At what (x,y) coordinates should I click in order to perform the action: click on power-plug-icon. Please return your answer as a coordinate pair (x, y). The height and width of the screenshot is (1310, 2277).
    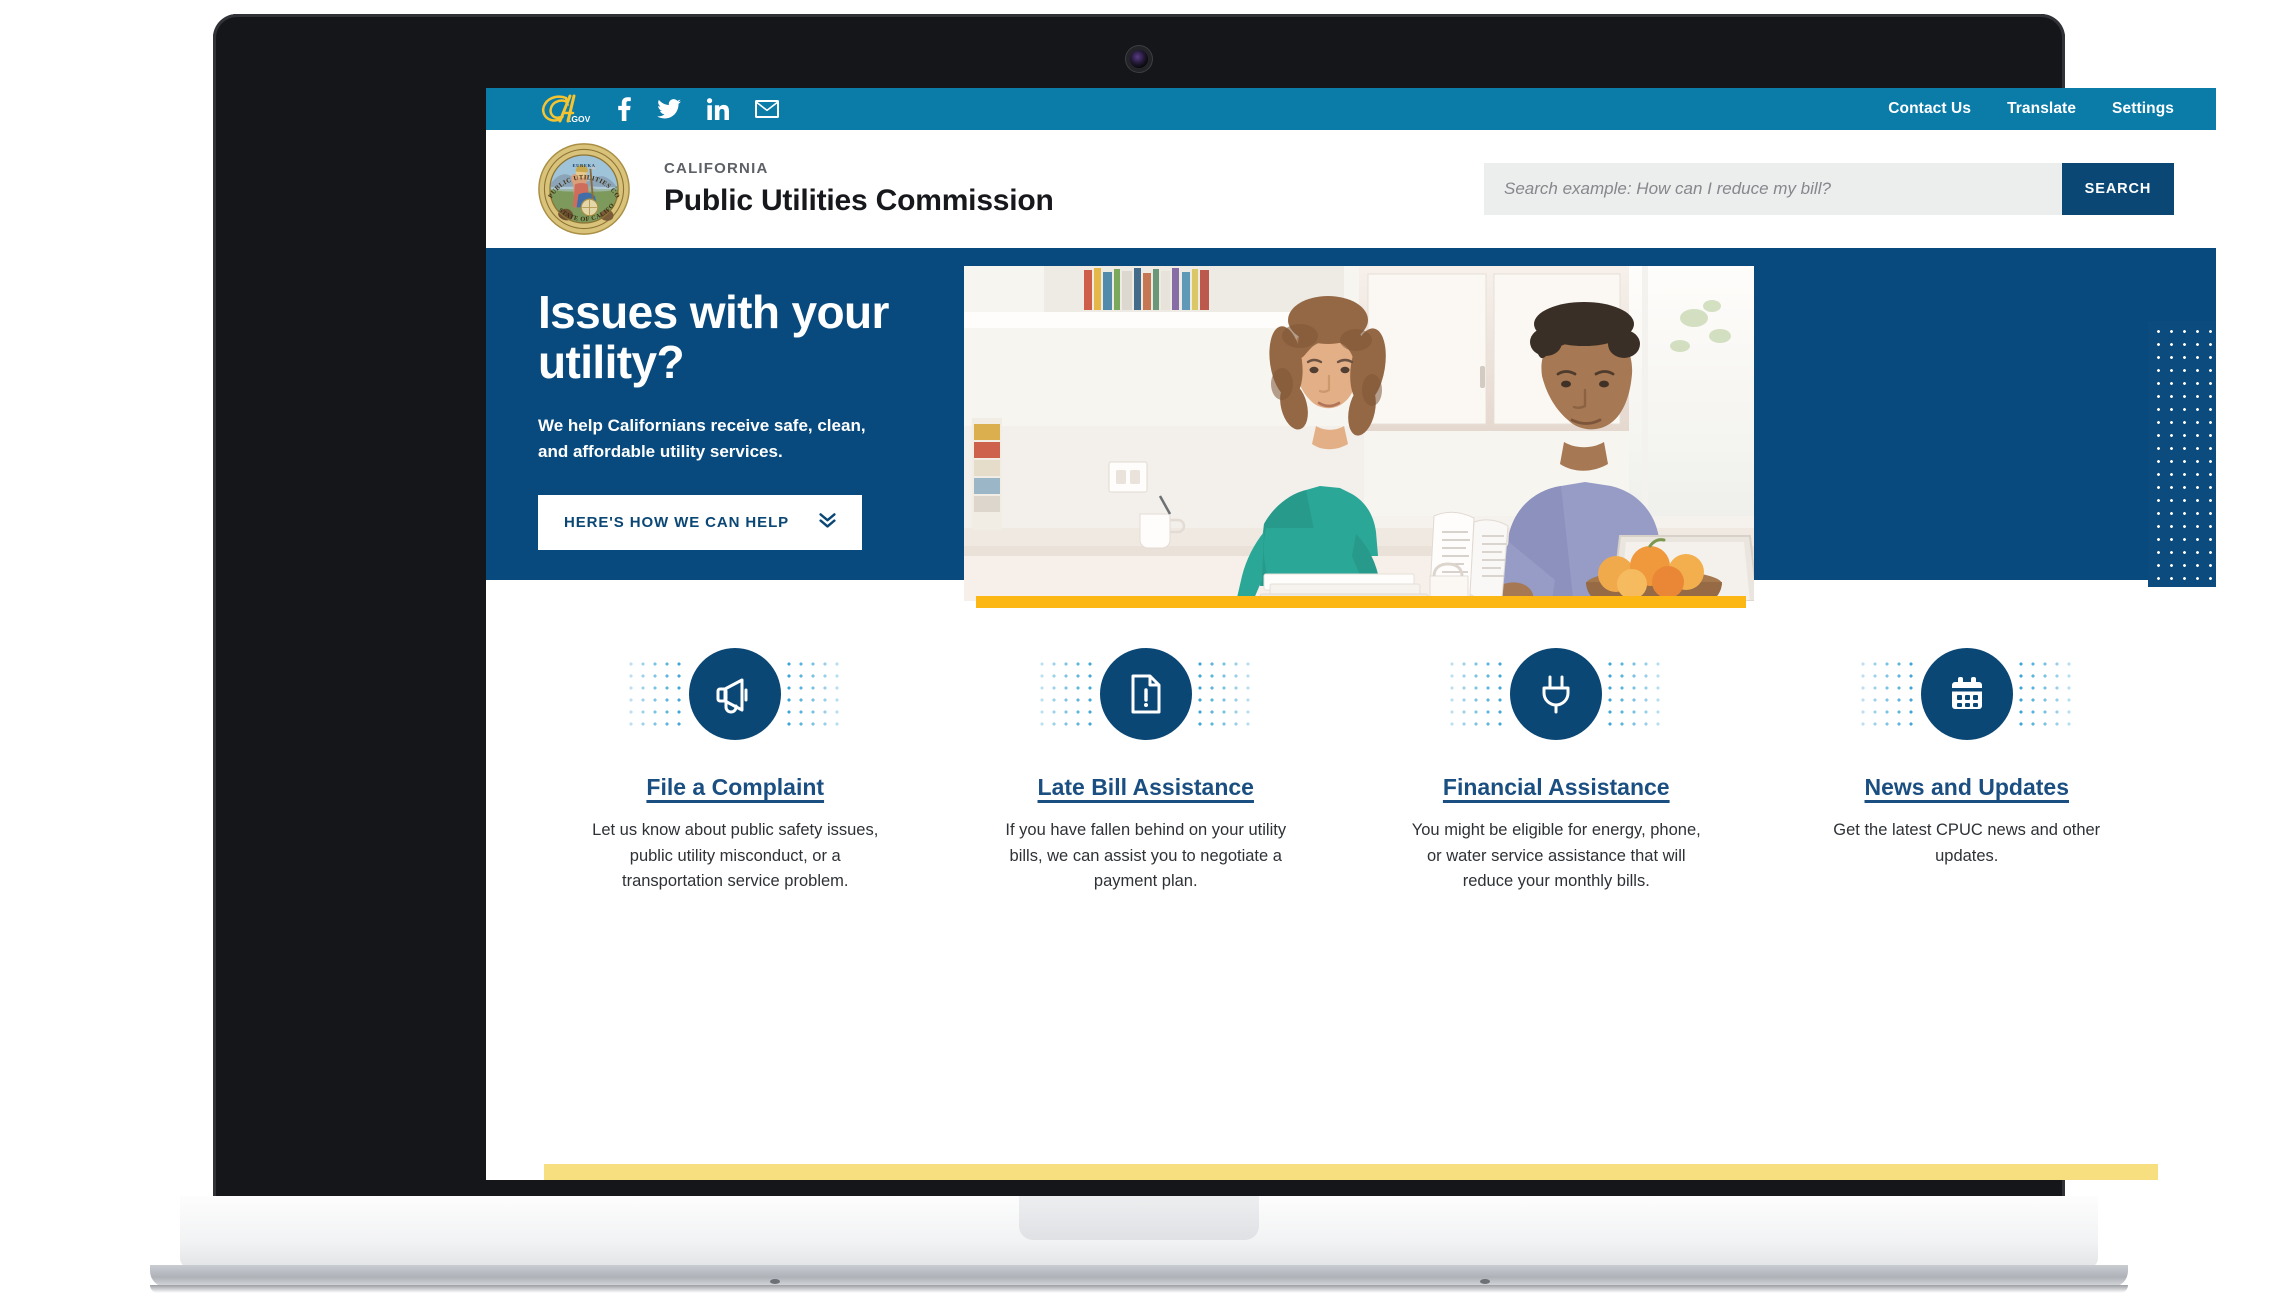
    Looking at the image, I should click on (1556, 694).